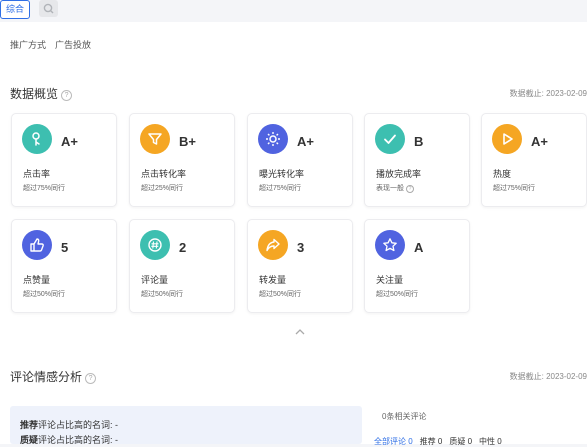 The width and height of the screenshot is (587, 447). I want to click on metric-label: 评论量, so click(155, 280).